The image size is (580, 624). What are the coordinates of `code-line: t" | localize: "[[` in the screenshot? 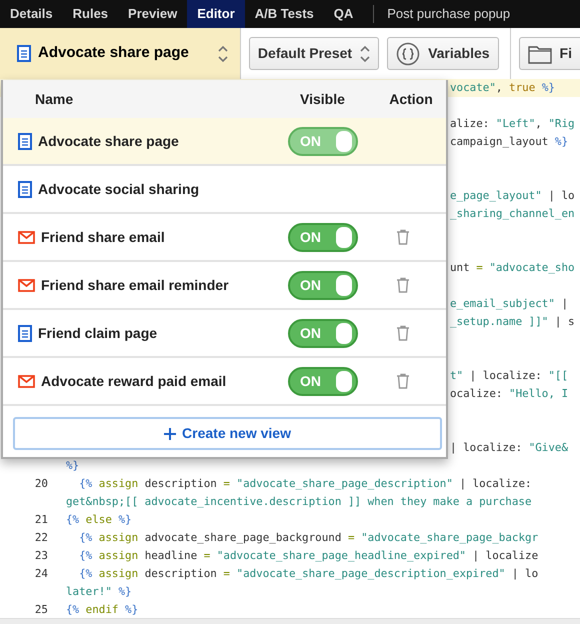 It's located at (509, 375).